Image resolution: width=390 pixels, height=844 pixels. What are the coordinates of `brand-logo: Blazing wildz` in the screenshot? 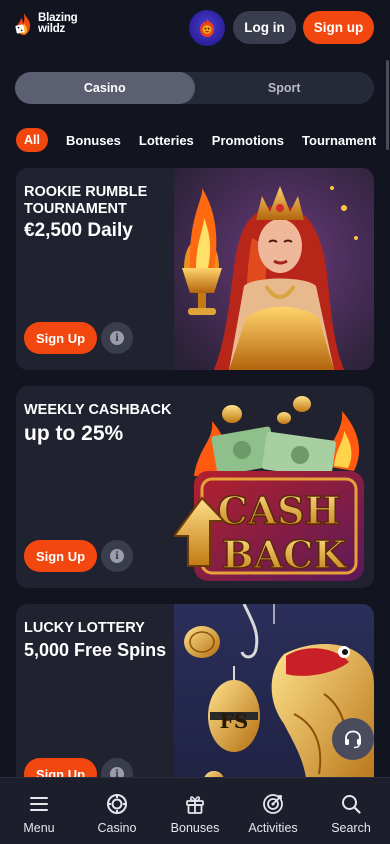 It's located at (46, 24).